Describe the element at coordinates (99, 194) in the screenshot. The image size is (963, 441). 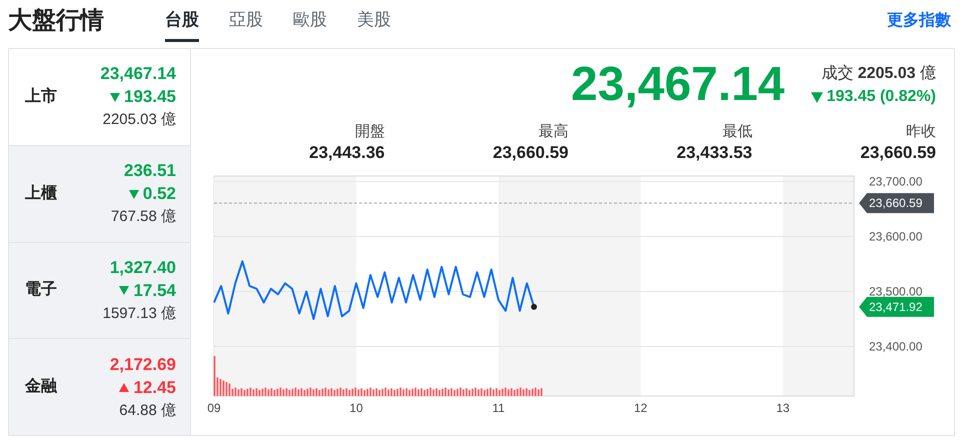
I see `market-row: 上櫃 236.51 0.52 767.58 億` at that location.